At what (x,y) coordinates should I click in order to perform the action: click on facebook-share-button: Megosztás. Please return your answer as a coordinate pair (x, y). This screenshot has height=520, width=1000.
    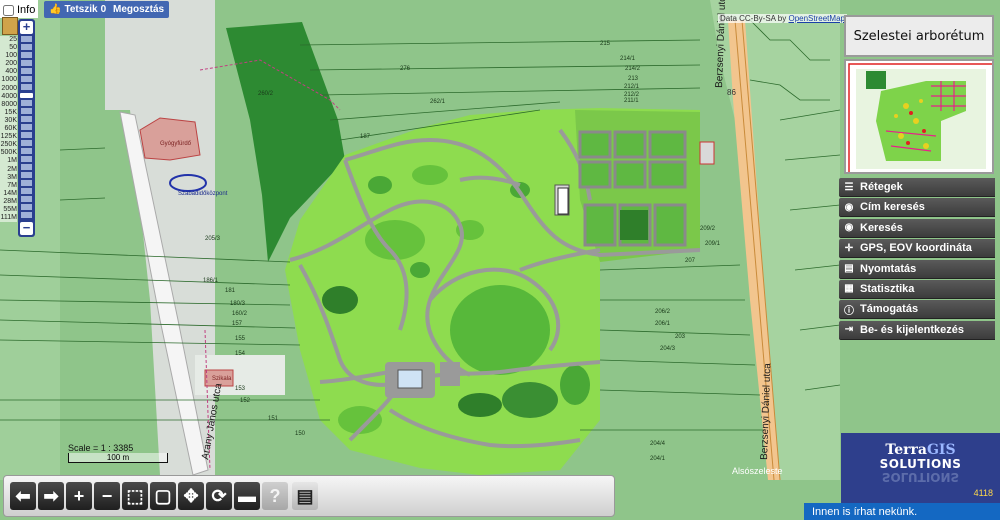
    Looking at the image, I should click on (139, 9).